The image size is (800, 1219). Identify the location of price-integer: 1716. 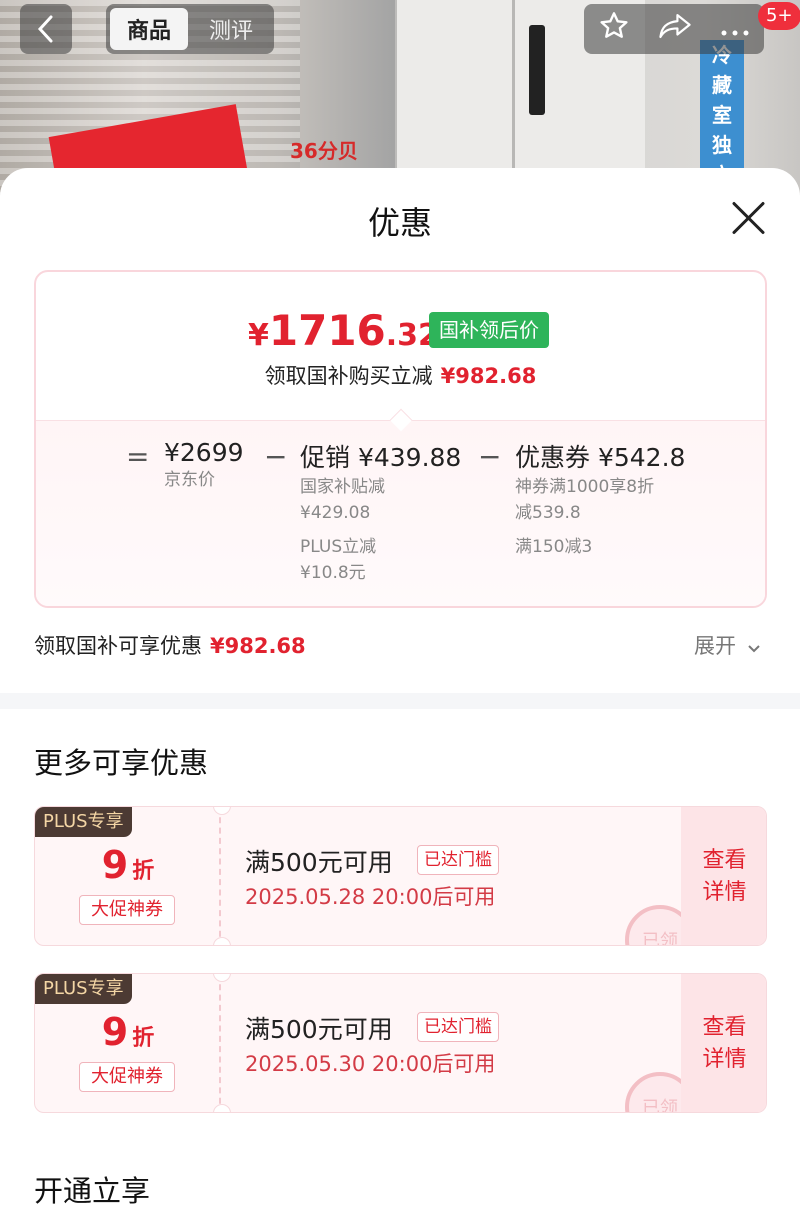
(327, 330).